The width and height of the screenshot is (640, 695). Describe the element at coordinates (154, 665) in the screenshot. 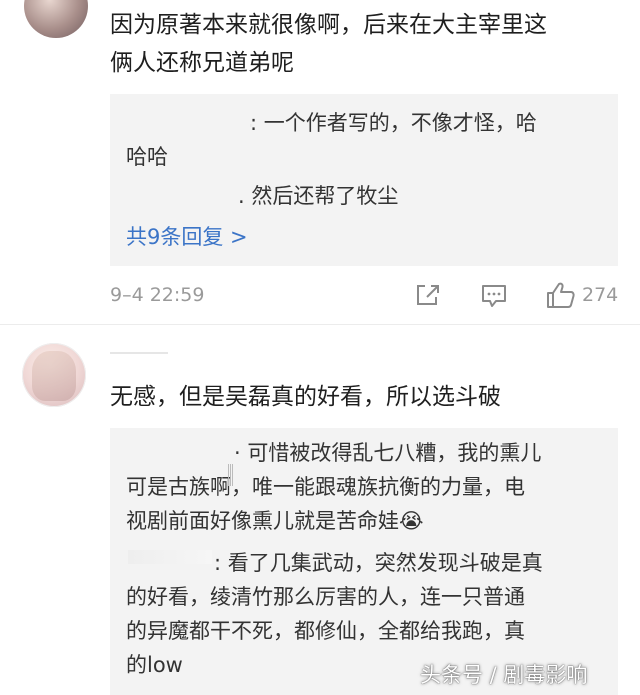

I see `reply-text-line: 的low` at that location.